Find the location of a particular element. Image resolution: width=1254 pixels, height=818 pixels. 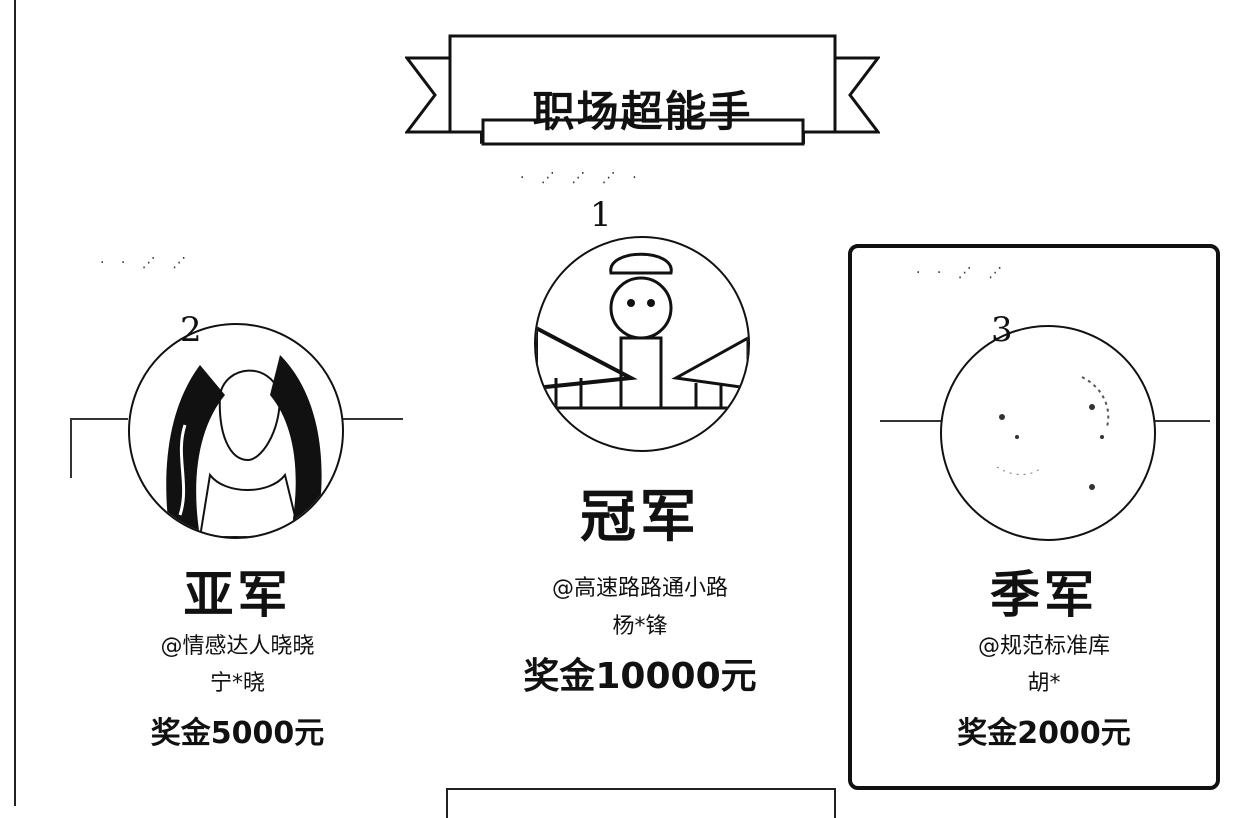

avatar-third is located at coordinates (1048, 433).